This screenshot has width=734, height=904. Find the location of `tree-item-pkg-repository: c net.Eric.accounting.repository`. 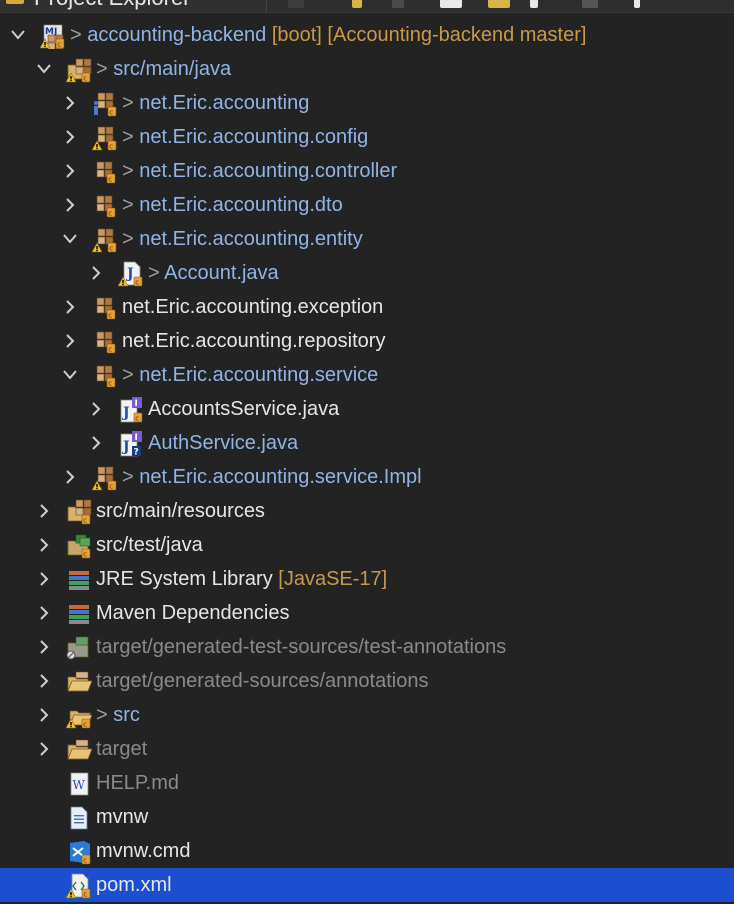

tree-item-pkg-repository: c net.Eric.accounting.repository is located at coordinates (367, 341).